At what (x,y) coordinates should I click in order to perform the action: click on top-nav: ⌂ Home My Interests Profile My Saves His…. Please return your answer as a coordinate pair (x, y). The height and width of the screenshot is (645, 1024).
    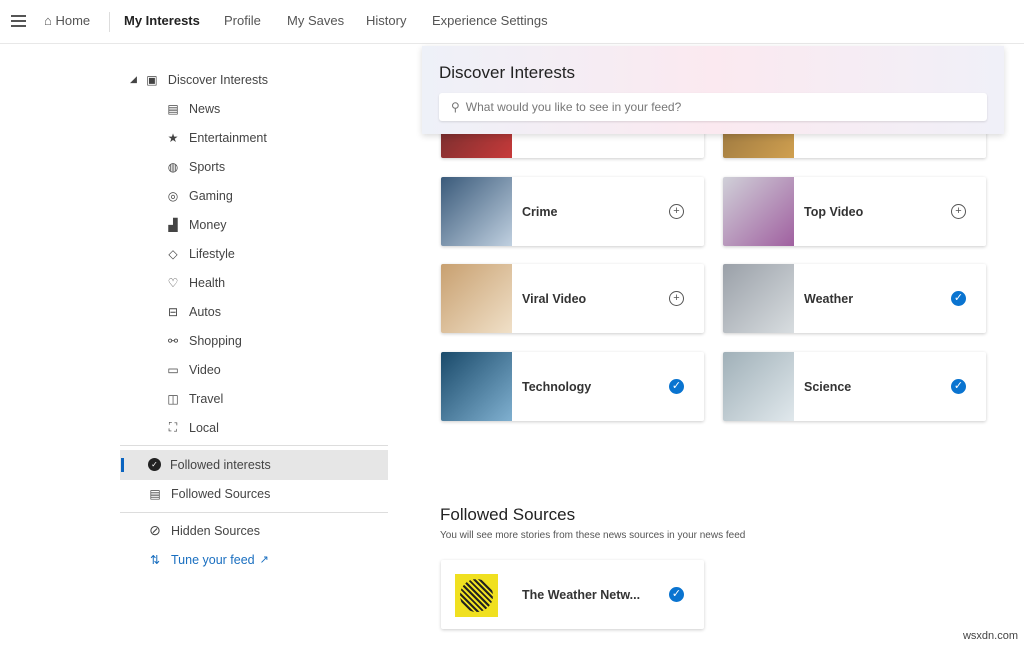
    Looking at the image, I should click on (512, 22).